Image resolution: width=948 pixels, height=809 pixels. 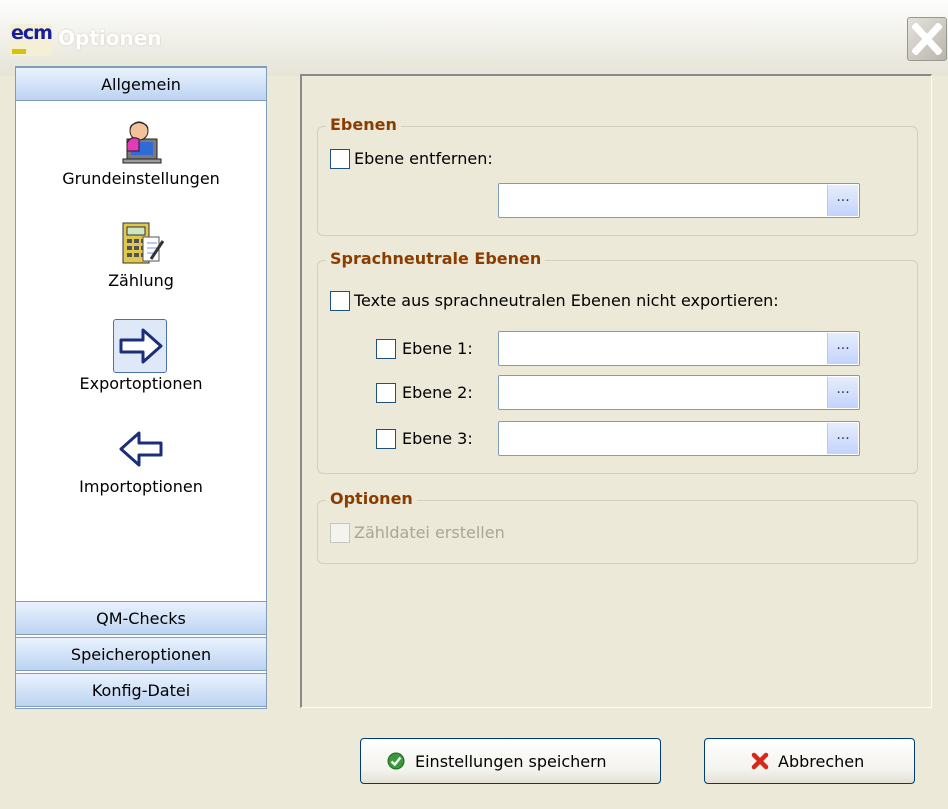 What do you see at coordinates (141, 449) in the screenshot?
I see `import-arrow-icon` at bounding box center [141, 449].